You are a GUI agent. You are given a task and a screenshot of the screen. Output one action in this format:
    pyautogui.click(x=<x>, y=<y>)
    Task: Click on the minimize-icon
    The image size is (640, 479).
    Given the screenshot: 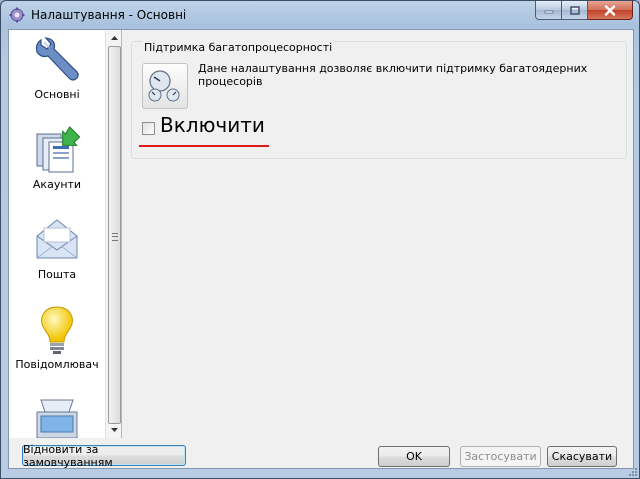 What is the action you would take?
    pyautogui.click(x=548, y=12)
    